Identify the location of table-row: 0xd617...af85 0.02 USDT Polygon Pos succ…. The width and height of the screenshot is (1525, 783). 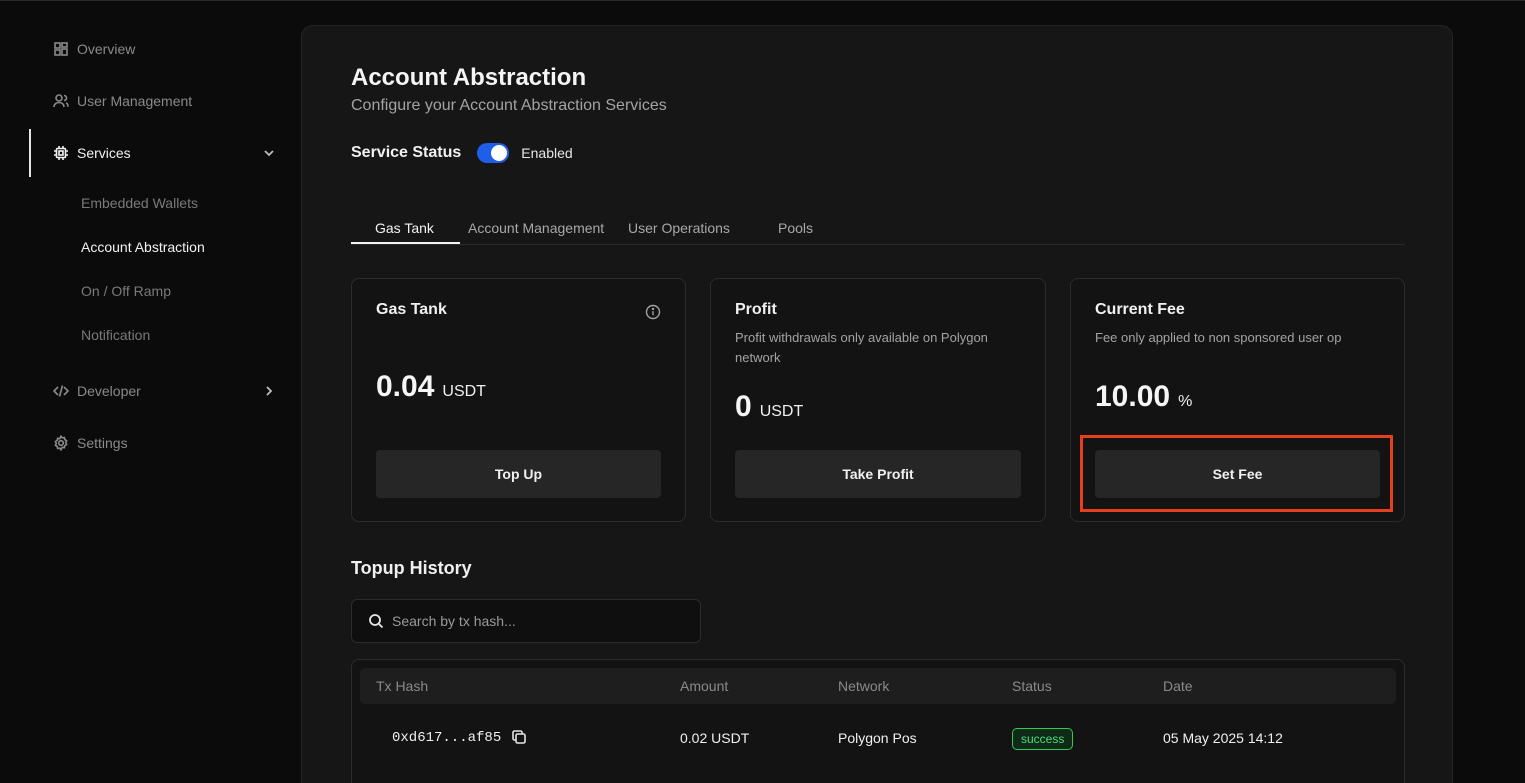
(878, 738).